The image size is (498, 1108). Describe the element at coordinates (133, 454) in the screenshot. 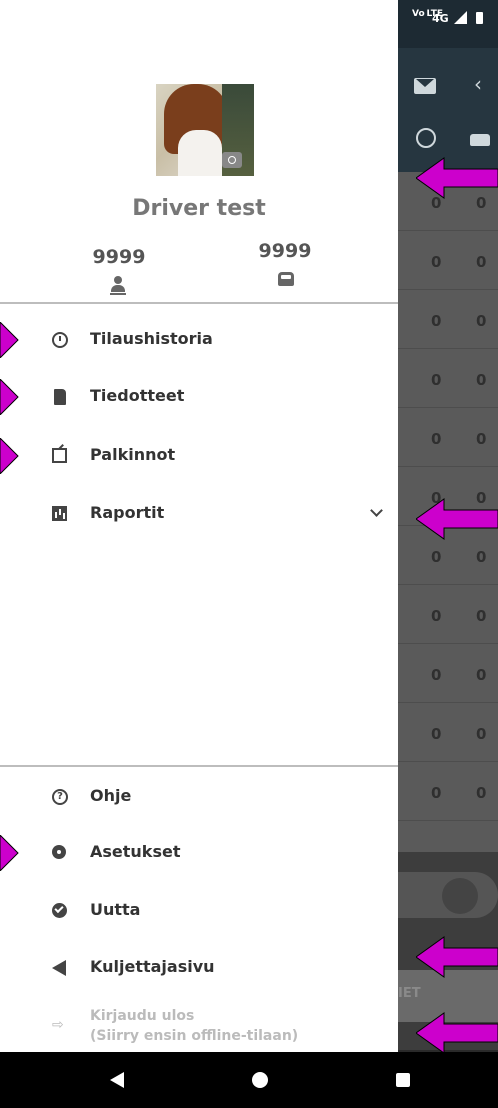

I see `menu-item-label: Palkinnot` at that location.